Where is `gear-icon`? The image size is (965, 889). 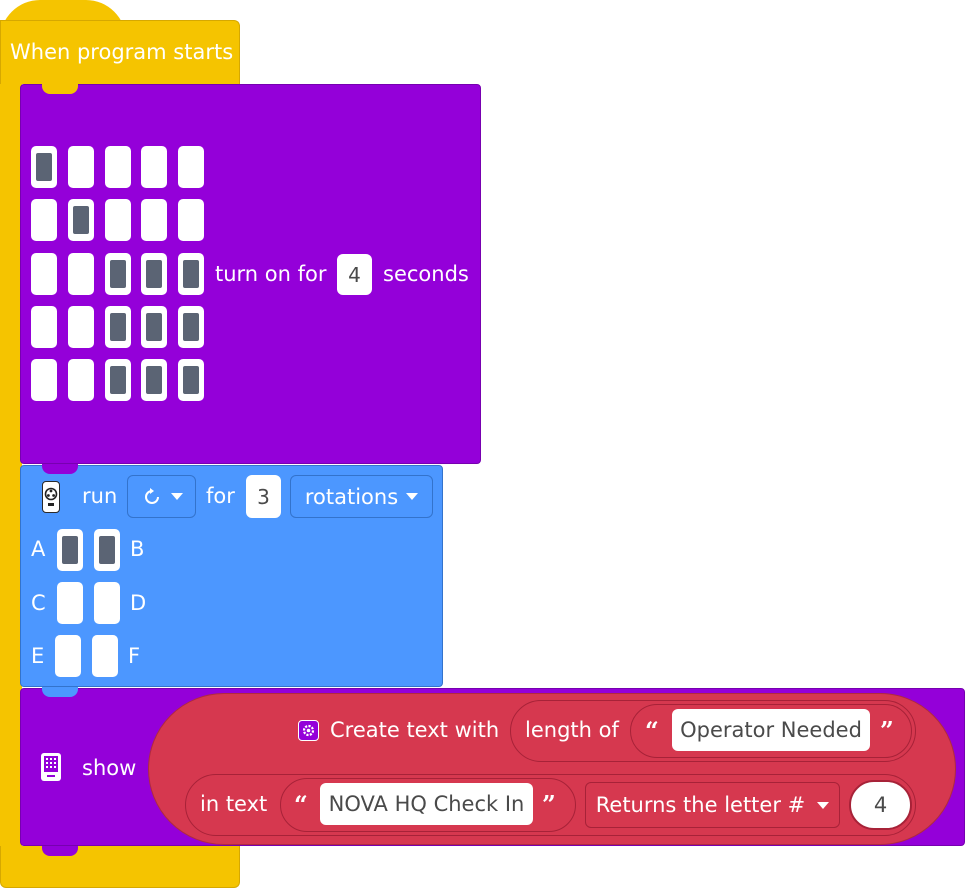
gear-icon is located at coordinates (308, 730).